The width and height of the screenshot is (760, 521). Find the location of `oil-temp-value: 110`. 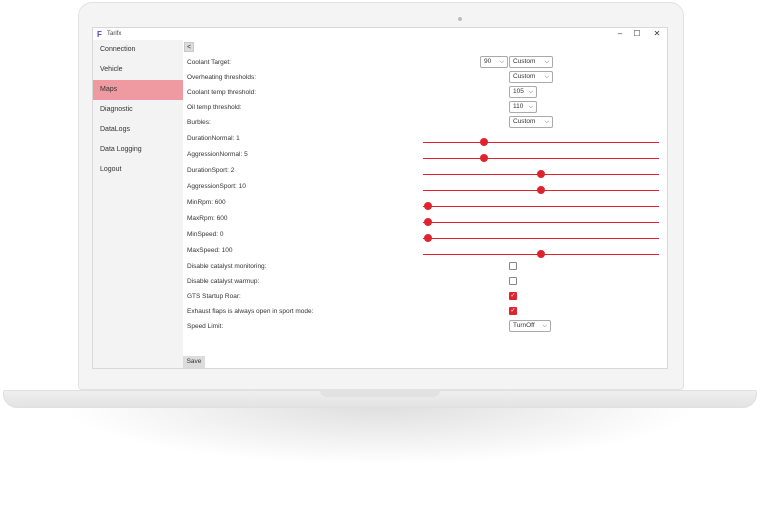

oil-temp-value: 110 is located at coordinates (518, 106).